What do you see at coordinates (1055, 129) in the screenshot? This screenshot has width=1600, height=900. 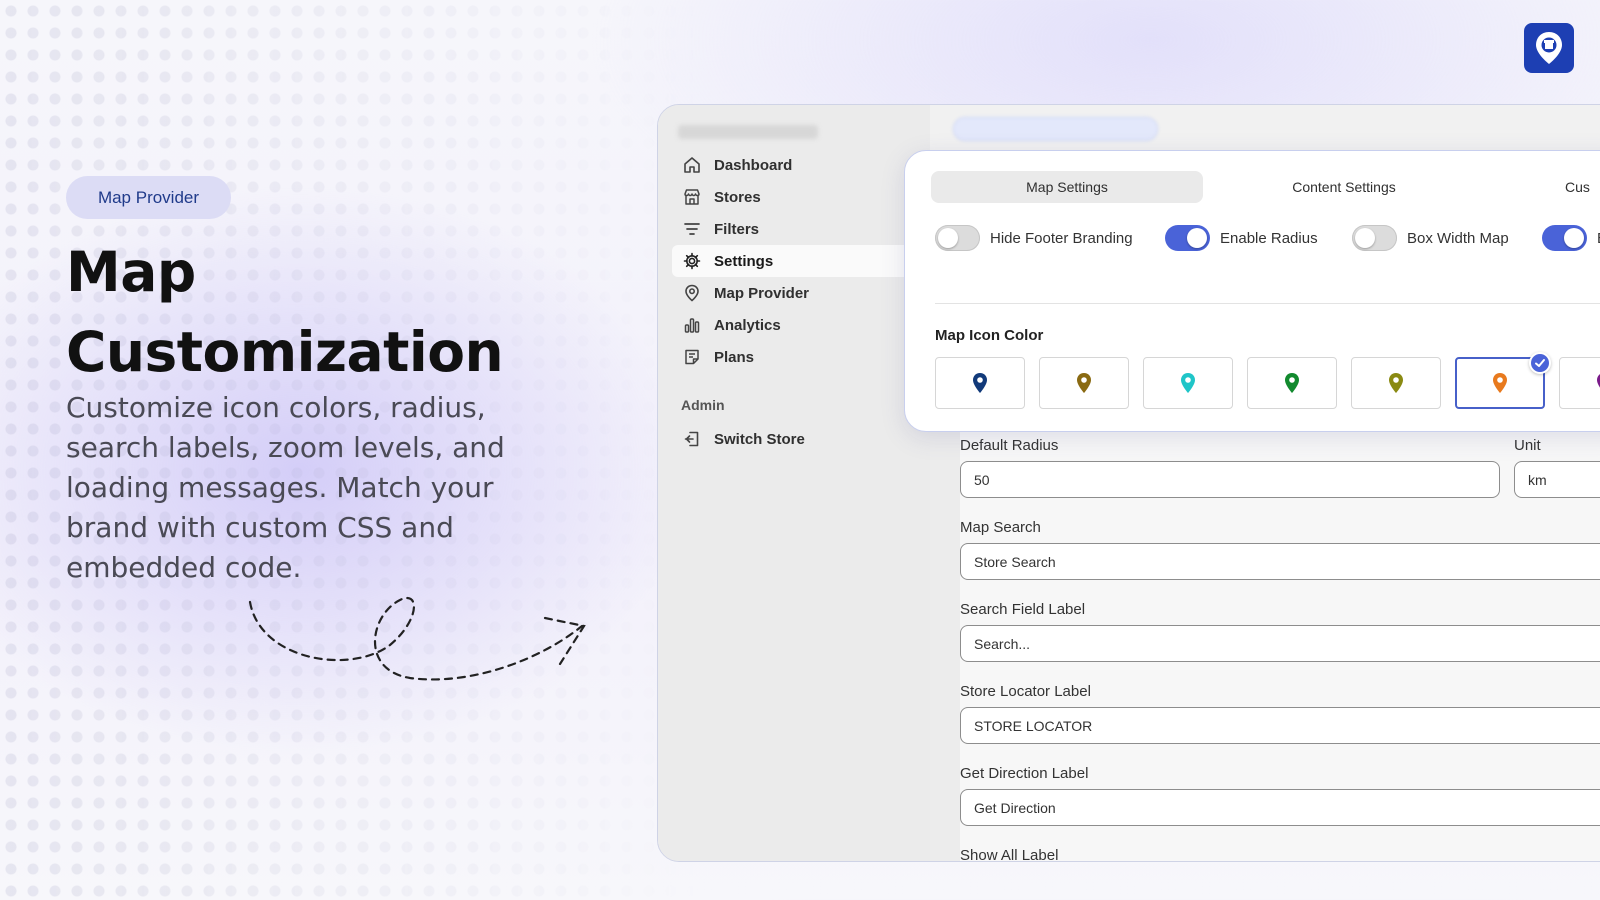 I see `store-domain-blurred` at bounding box center [1055, 129].